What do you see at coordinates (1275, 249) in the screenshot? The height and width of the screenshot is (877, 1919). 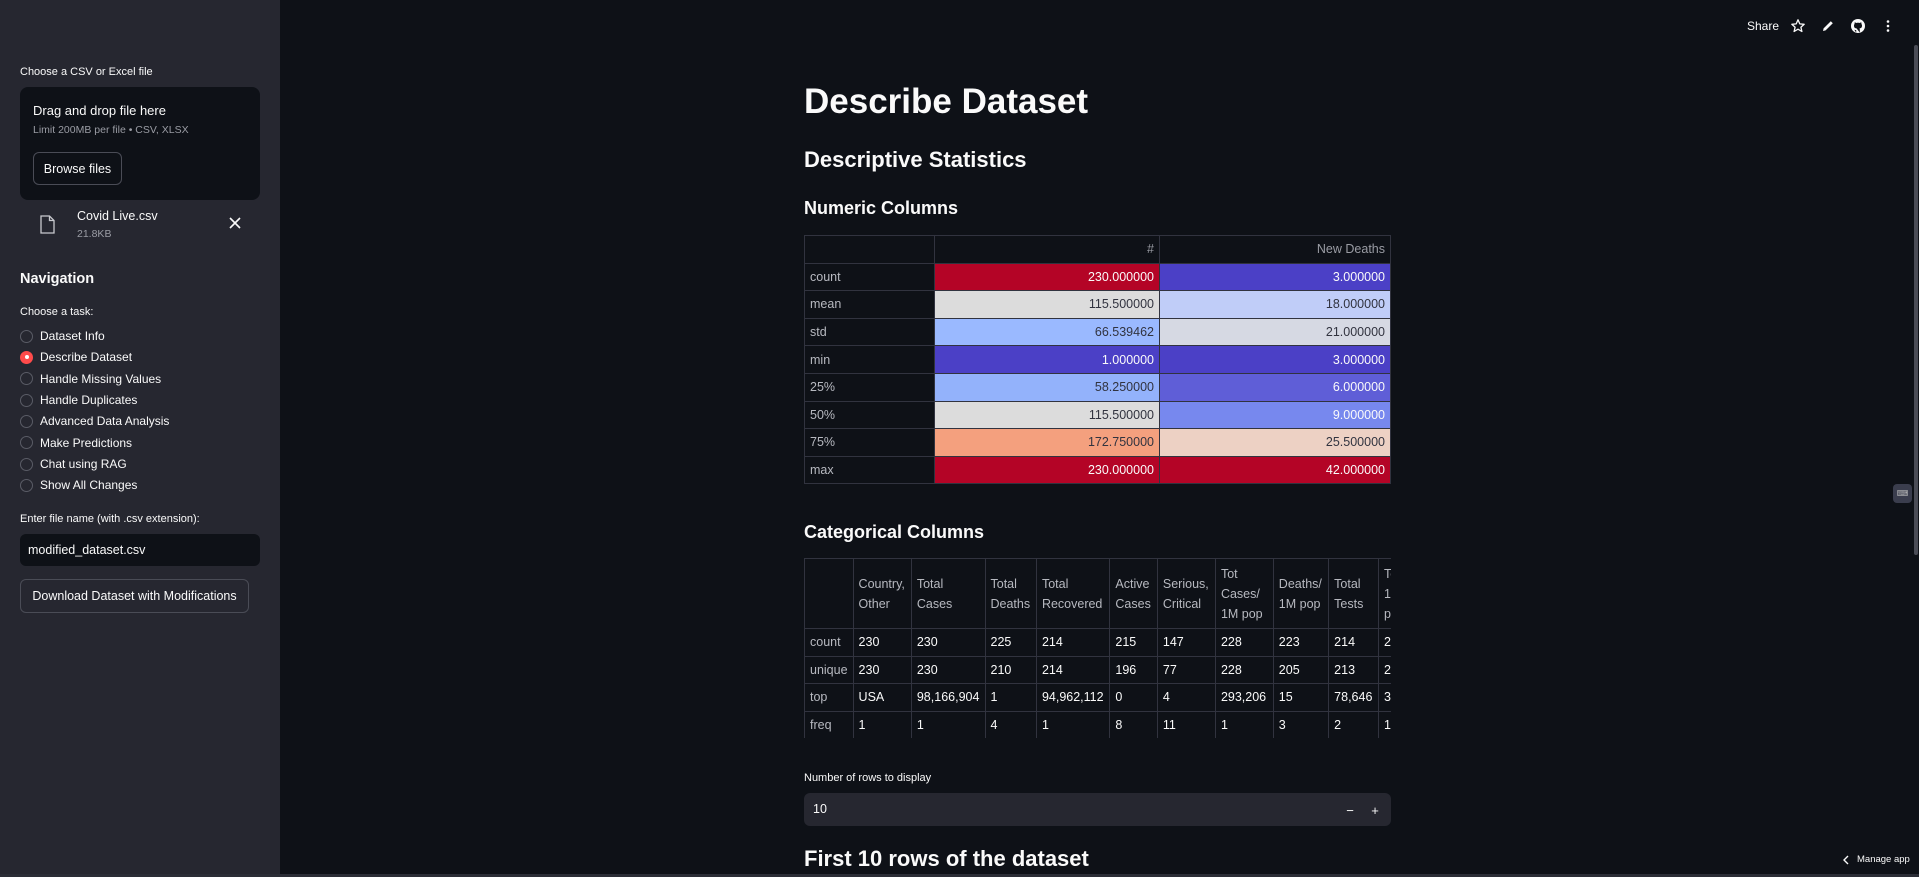 I see `column-header: New Deaths` at bounding box center [1275, 249].